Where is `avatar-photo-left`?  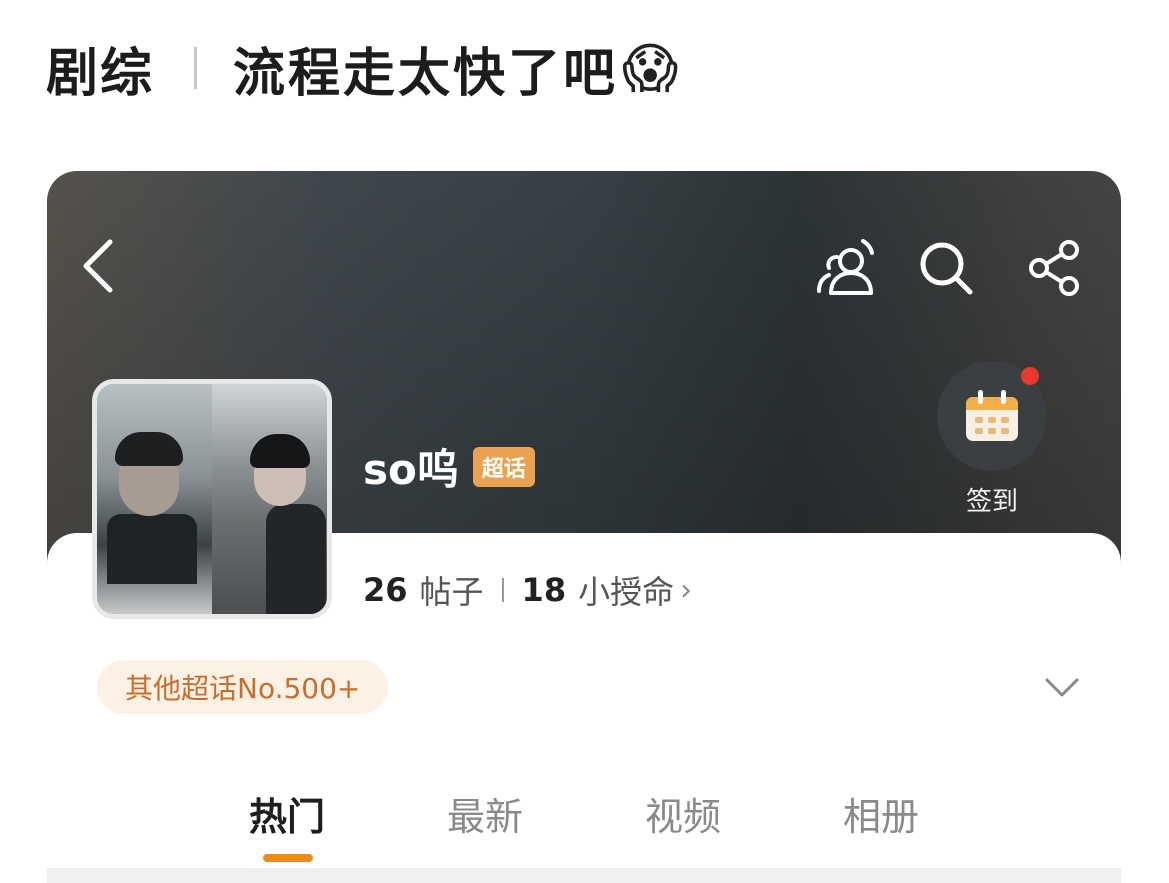 avatar-photo-left is located at coordinates (154, 499).